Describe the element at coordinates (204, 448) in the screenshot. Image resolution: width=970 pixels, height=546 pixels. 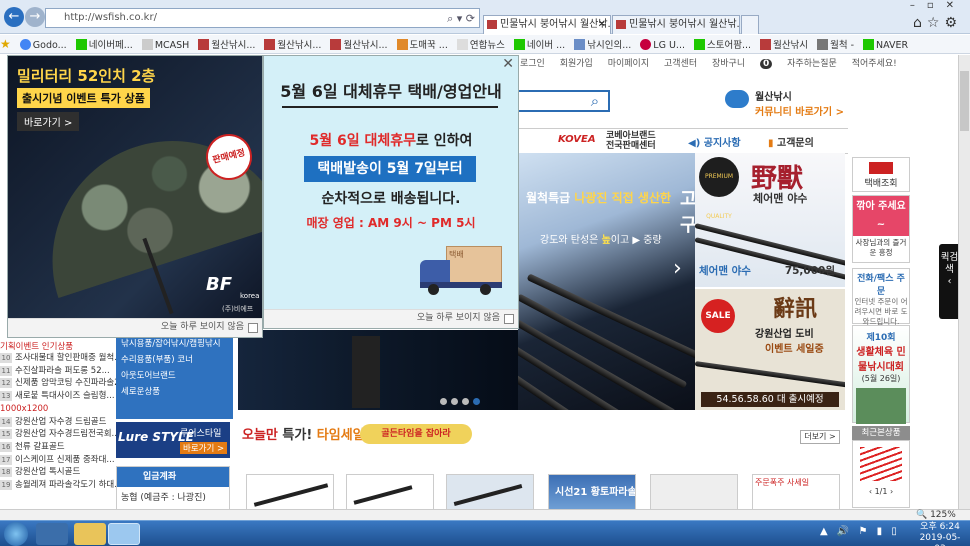
I see `lure-link: 바로가기 >` at that location.